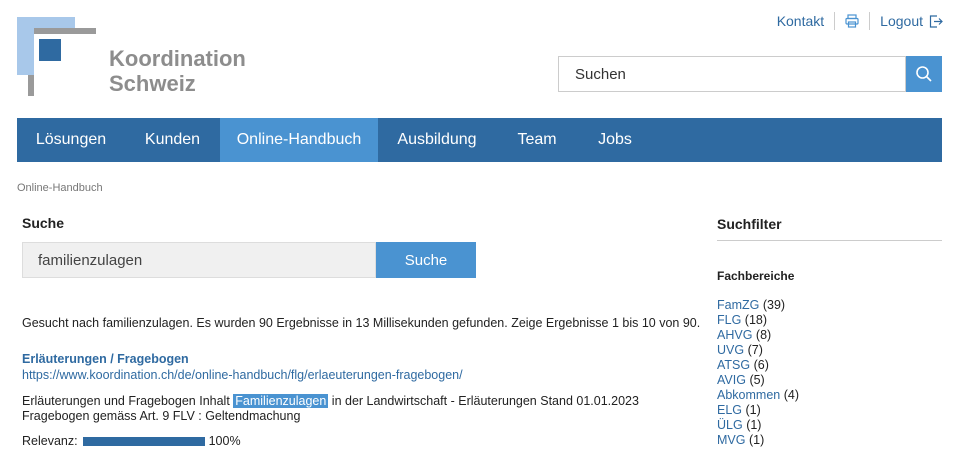 The height and width of the screenshot is (460, 961). Describe the element at coordinates (748, 395) in the screenshot. I see `filter-link-abkommen: Abkommen` at that location.